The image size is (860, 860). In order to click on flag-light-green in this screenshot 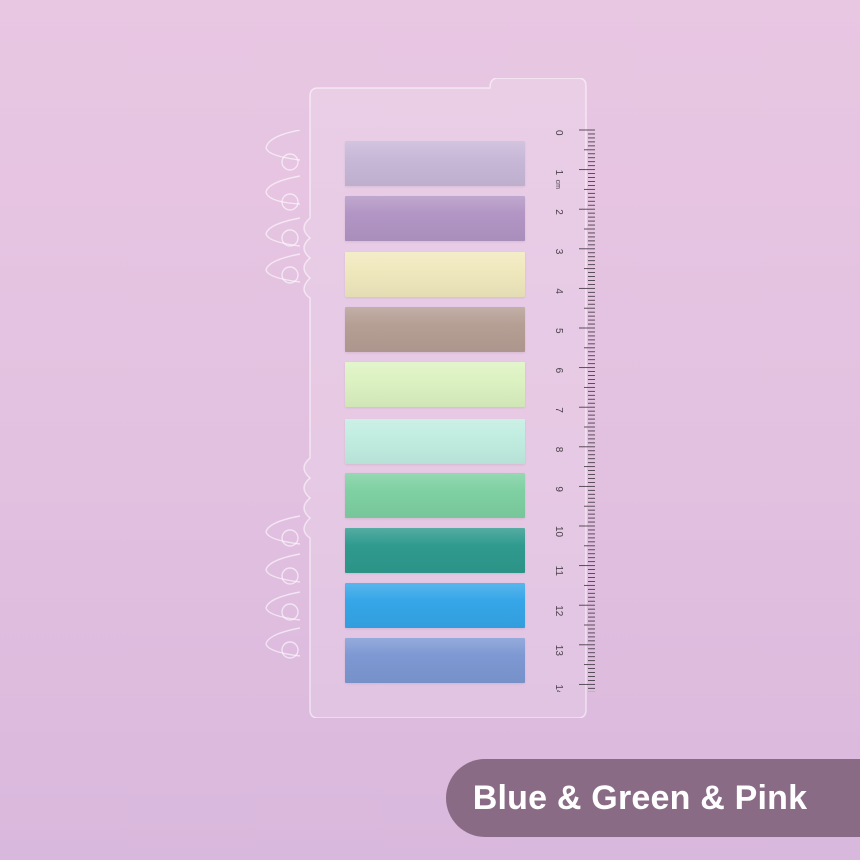, I will do `click(435, 384)`.